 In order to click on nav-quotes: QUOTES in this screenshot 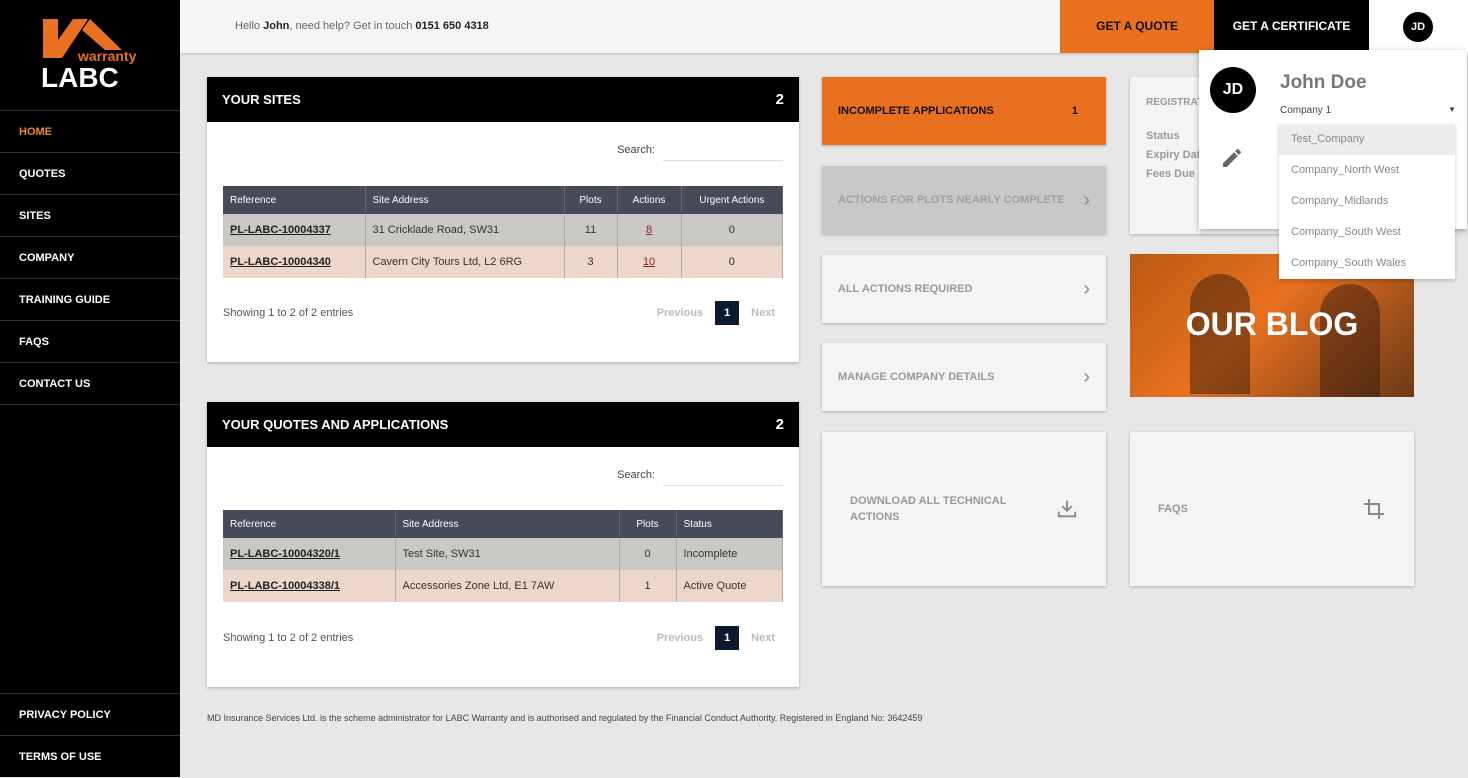, I will do `click(90, 174)`.